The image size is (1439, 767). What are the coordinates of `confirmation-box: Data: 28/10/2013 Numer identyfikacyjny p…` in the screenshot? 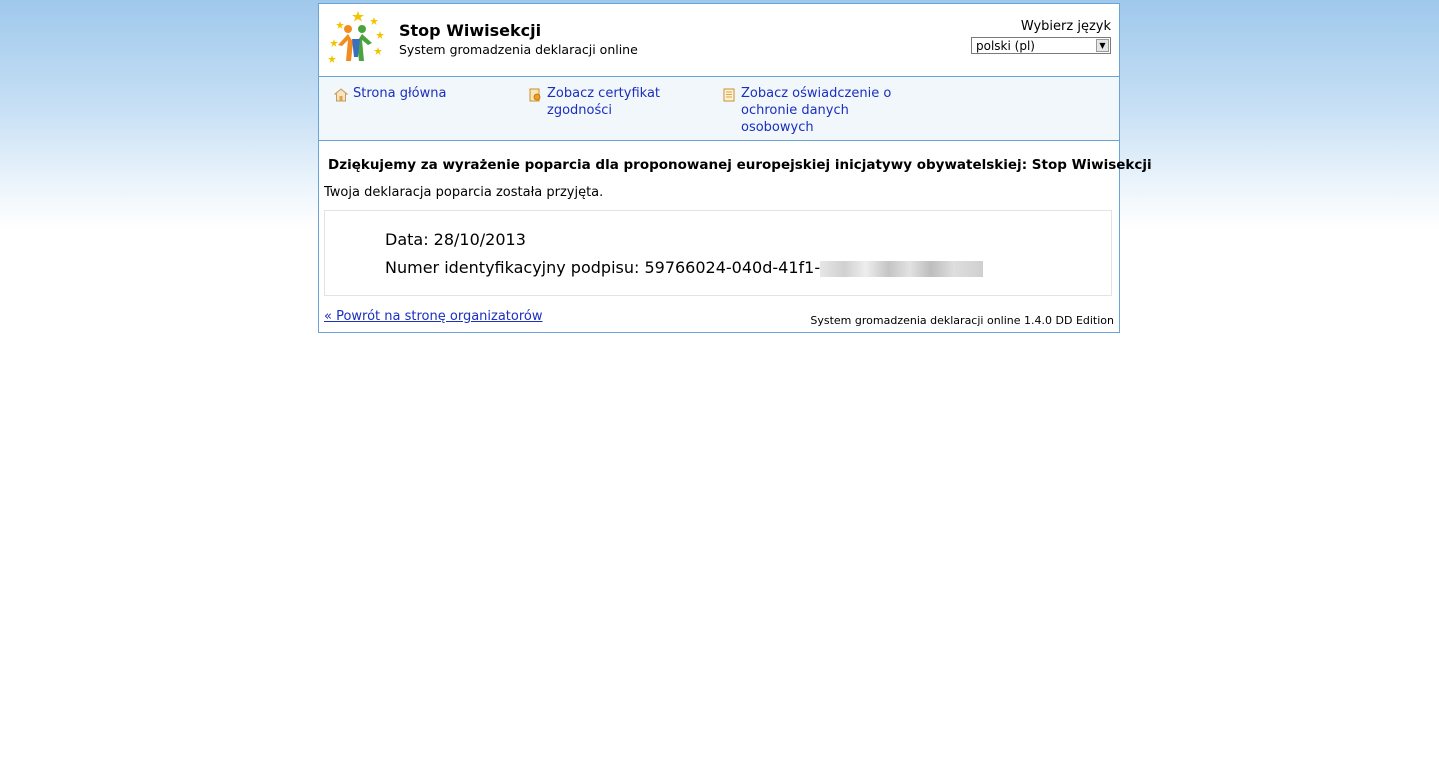 It's located at (718, 253).